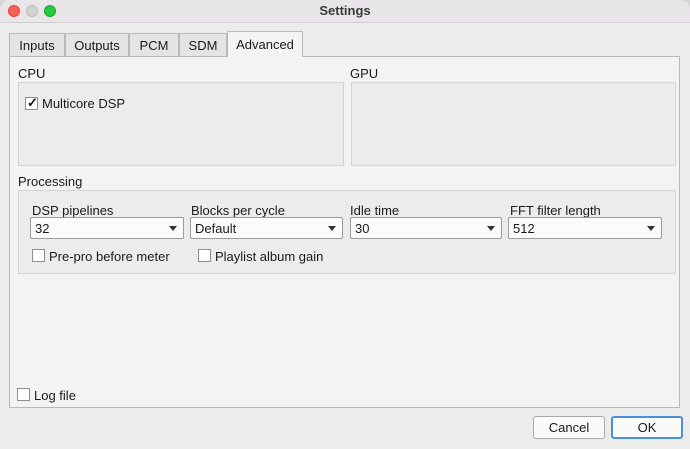 The width and height of the screenshot is (690, 449). What do you see at coordinates (73, 210) in the screenshot?
I see `dsp-pipelines-label: DSP pipelines` at bounding box center [73, 210].